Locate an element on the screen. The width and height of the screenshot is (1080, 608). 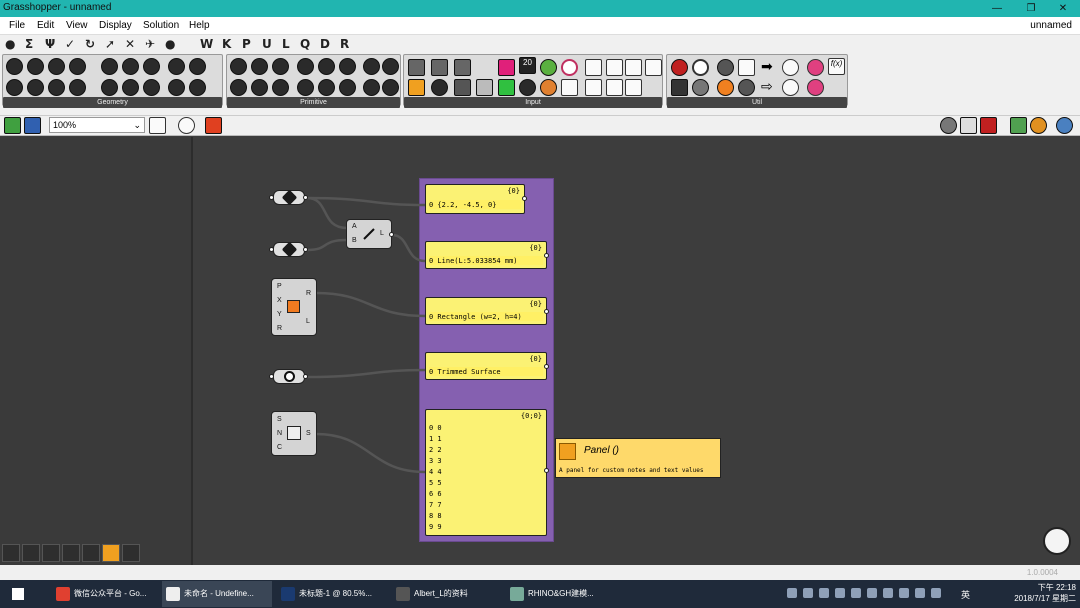
clock-date: 2018/7/17 星期二 is located at coordinates (1045, 598).